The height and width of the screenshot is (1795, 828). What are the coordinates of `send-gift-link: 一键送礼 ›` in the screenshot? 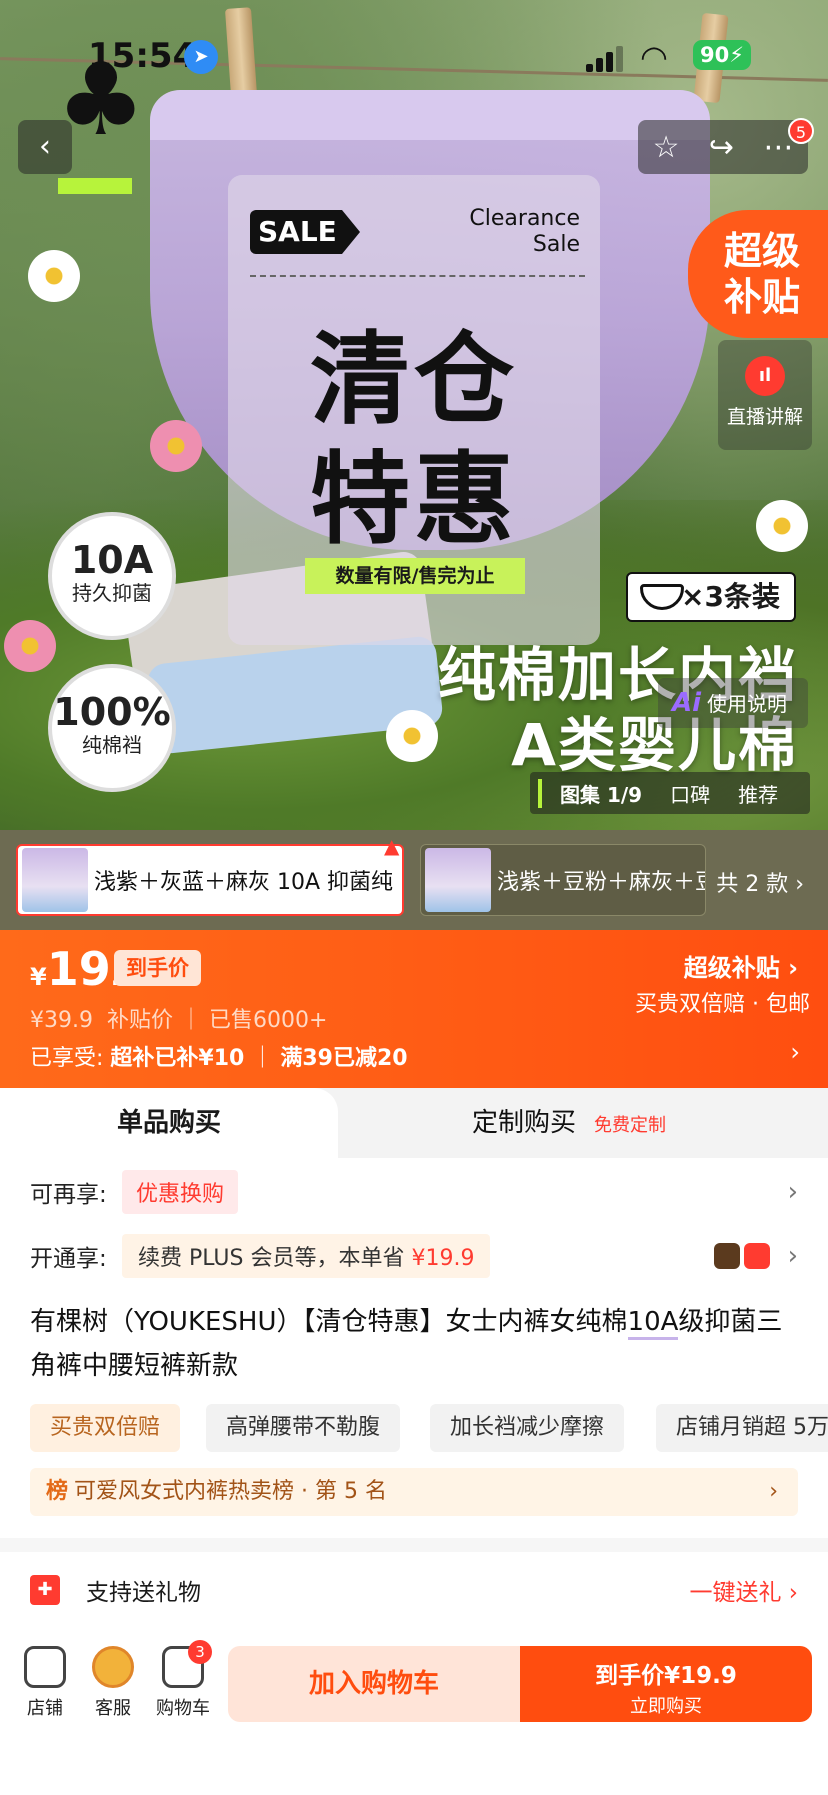 It's located at (743, 1590).